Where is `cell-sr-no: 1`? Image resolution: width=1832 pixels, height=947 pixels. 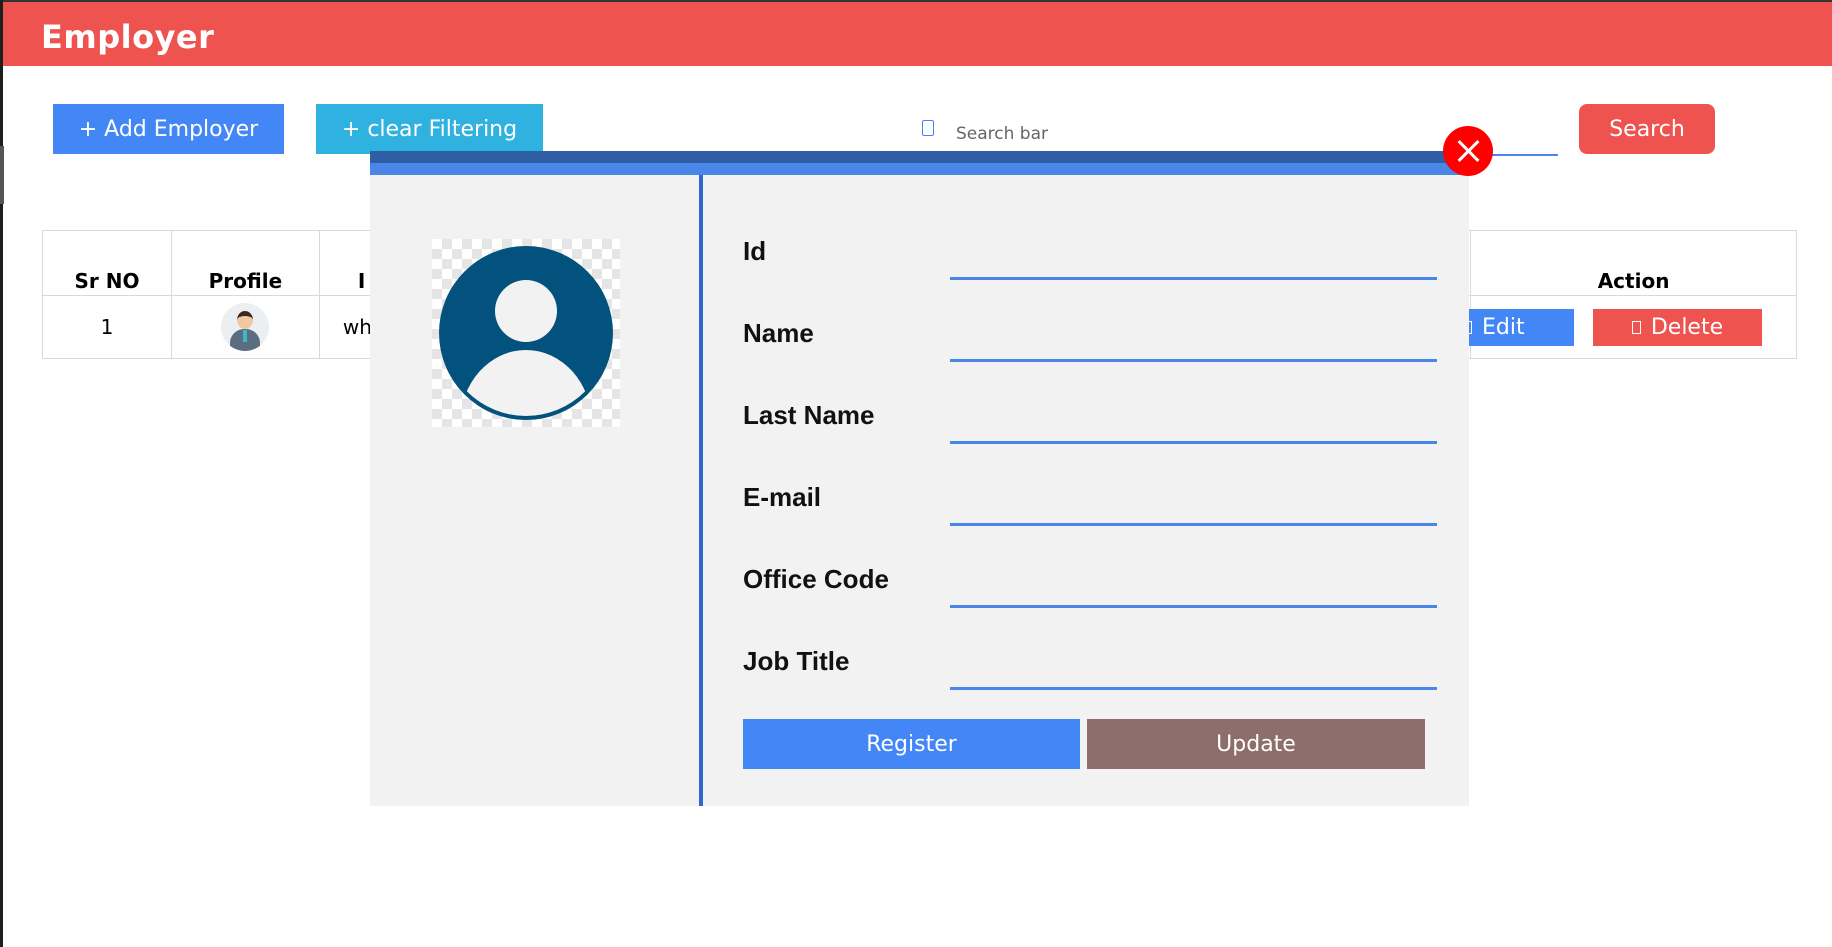
cell-sr-no: 1 is located at coordinates (107, 327).